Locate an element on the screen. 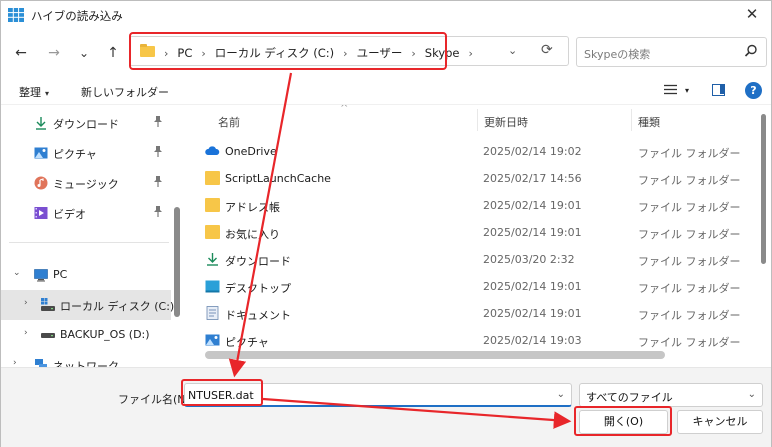  file-modified: 2025/03/20 2:32 is located at coordinates (529, 259).